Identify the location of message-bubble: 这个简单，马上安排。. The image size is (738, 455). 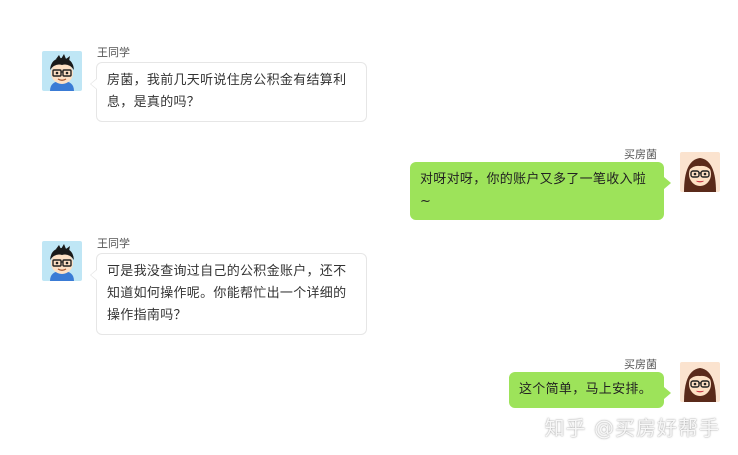
(590, 390).